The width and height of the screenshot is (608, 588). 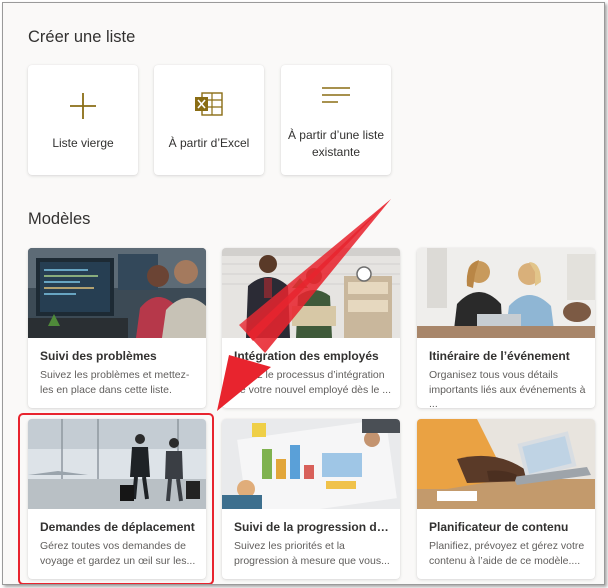 I want to click on list-lines-icon, so click(x=336, y=100).